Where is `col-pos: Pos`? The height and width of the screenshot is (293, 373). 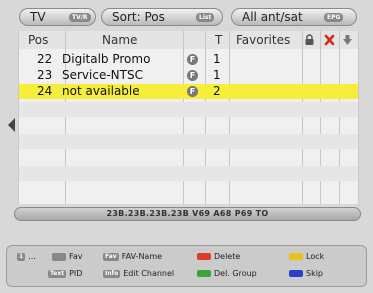 col-pos: Pos is located at coordinates (38, 40).